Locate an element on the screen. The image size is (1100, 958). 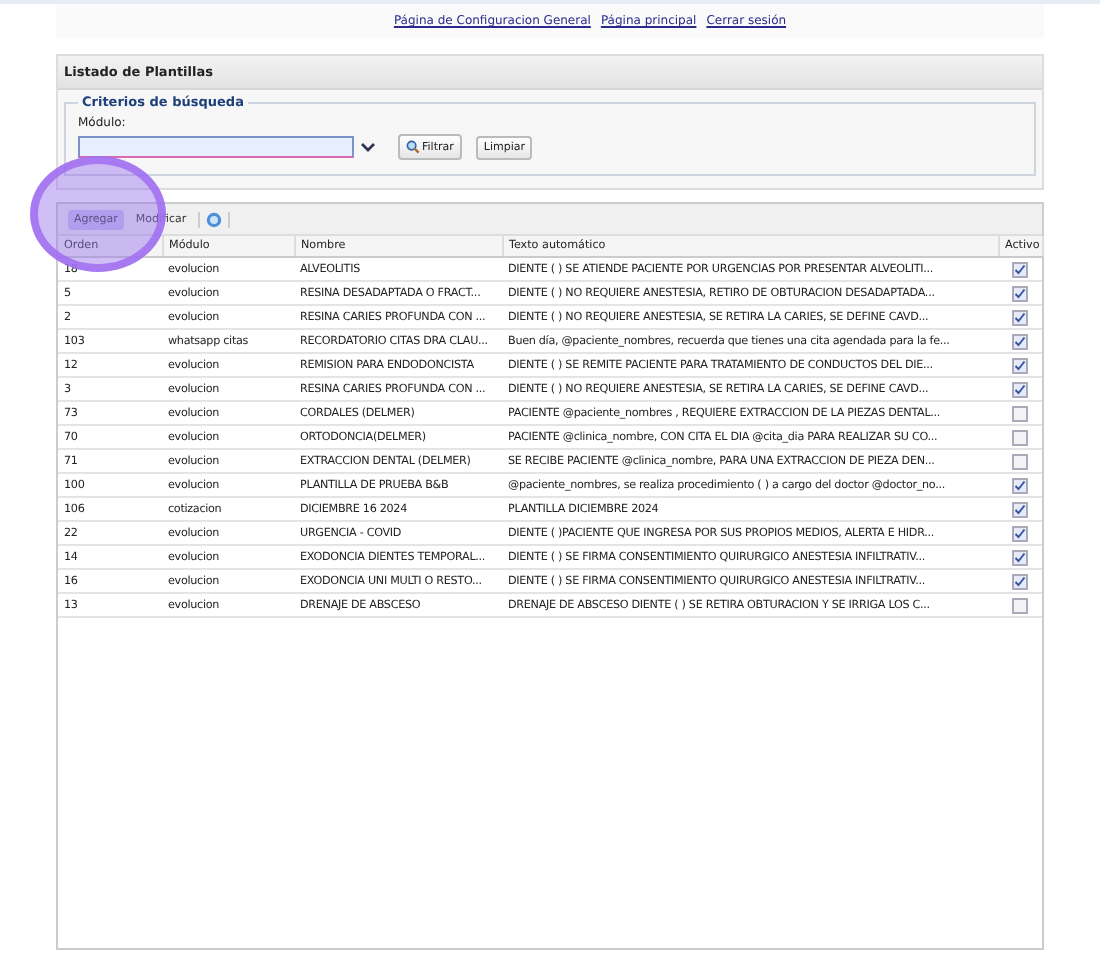
info-icon is located at coordinates (214, 219).